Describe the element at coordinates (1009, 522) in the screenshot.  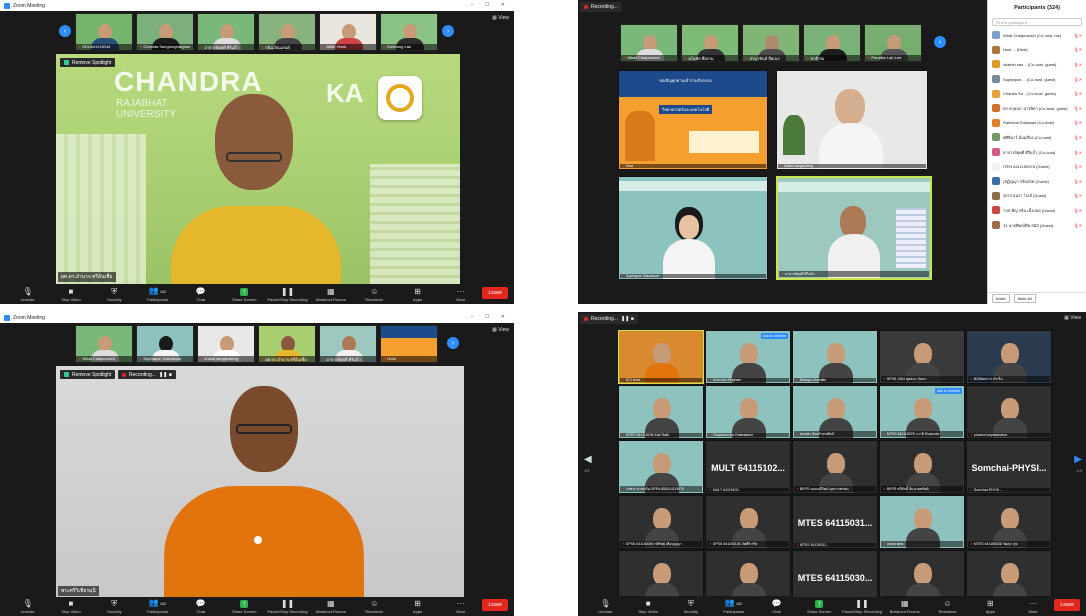
I see `gallery-video-tile: ✕ MTES 641150028 วัฒนา สุจ` at that location.